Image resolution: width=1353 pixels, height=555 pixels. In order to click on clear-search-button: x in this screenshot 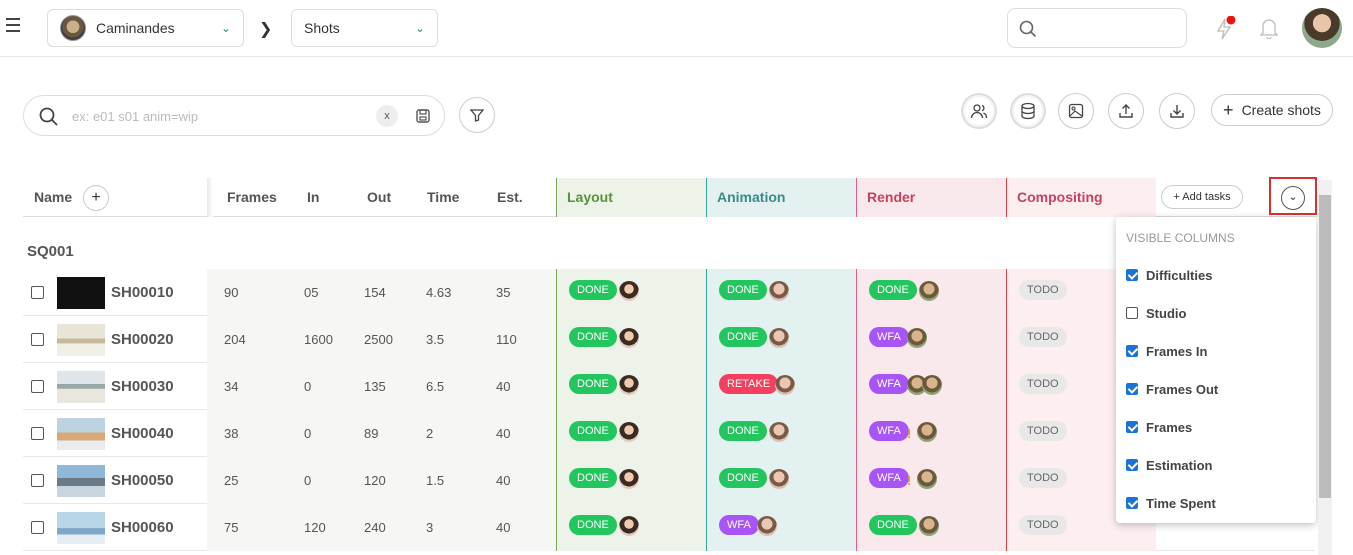, I will do `click(387, 116)`.